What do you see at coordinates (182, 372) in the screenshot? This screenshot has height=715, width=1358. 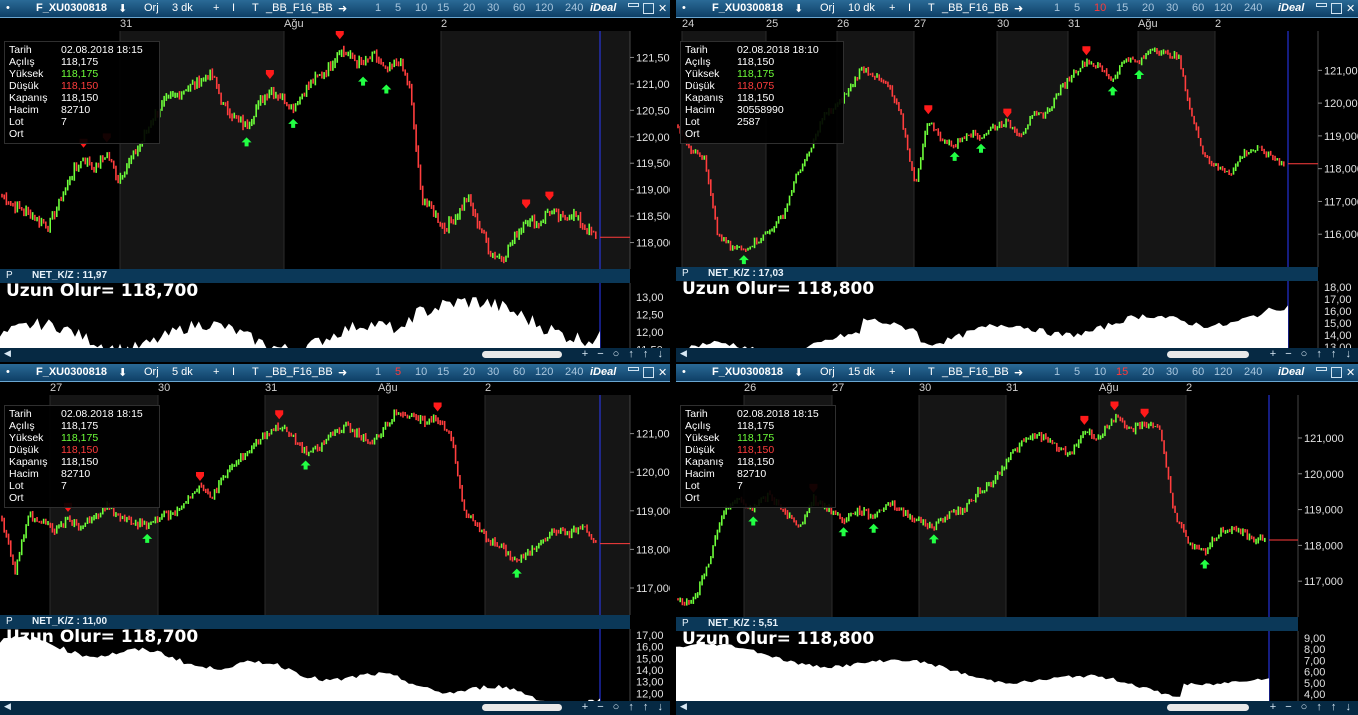 I see `interval-selector: 5 dk` at bounding box center [182, 372].